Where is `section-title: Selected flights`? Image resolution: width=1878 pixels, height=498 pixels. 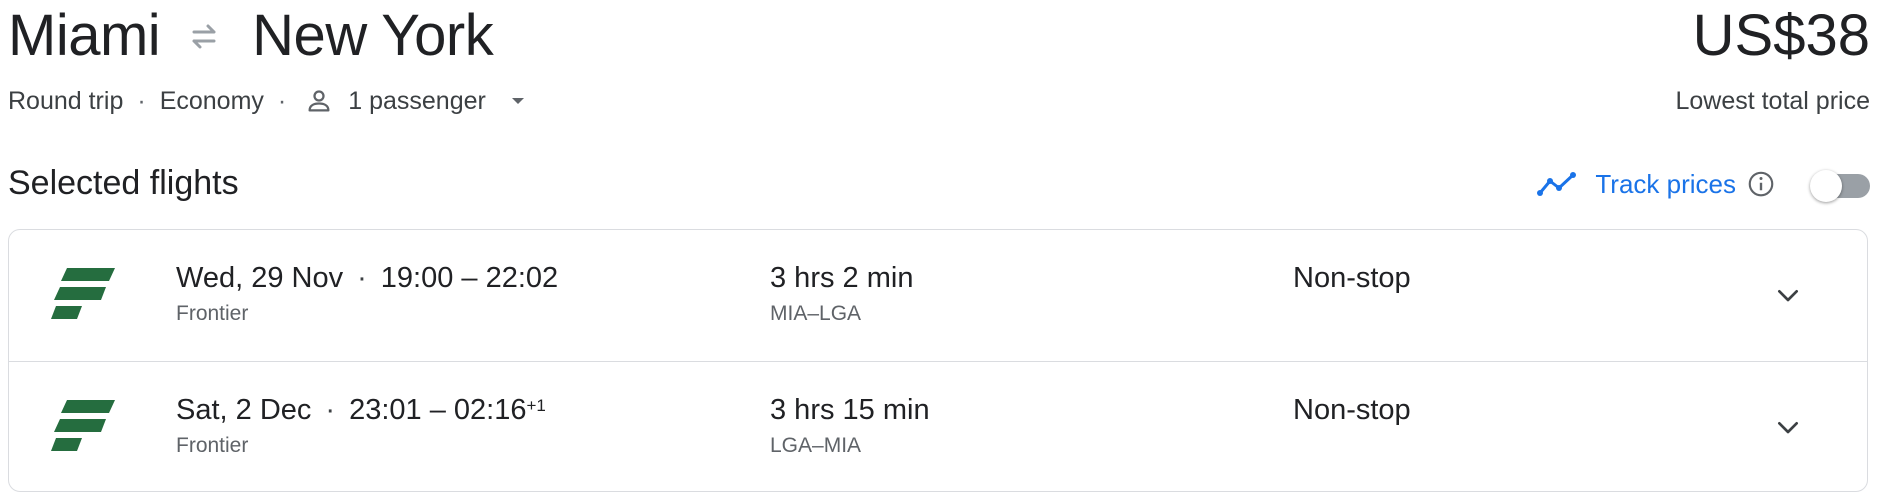 section-title: Selected flights is located at coordinates (123, 183).